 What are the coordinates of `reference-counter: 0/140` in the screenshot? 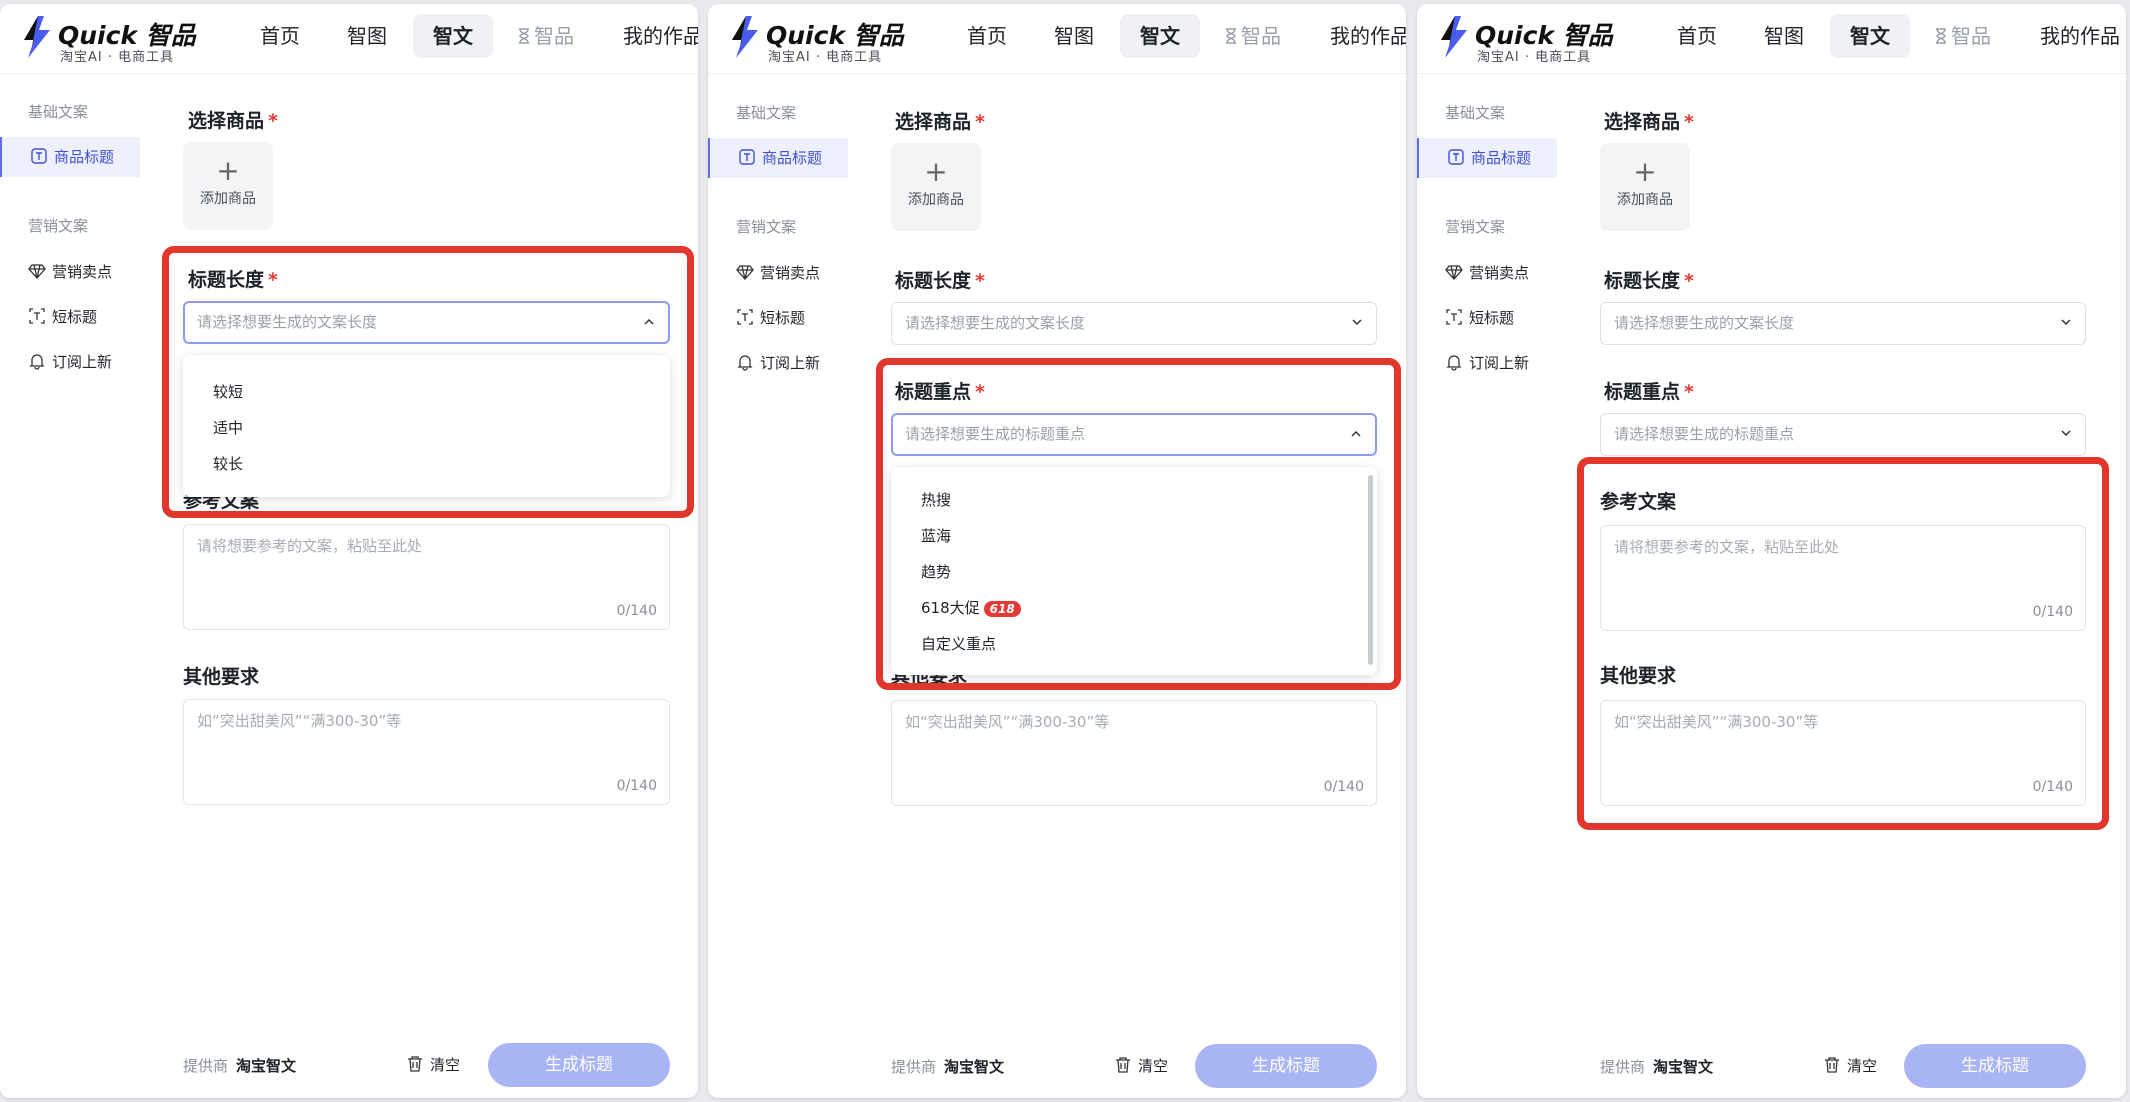 It's located at (636, 611).